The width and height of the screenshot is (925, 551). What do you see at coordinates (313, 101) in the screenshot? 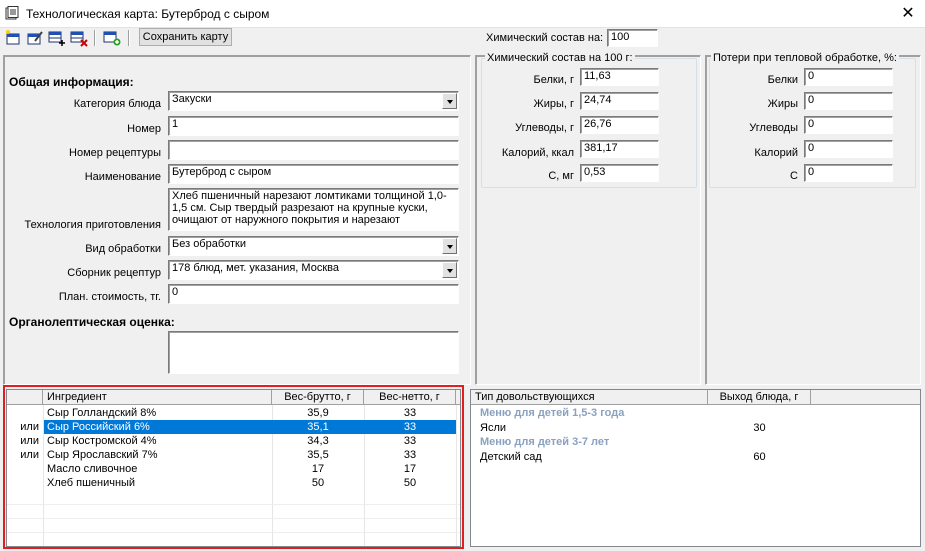
I see `category-select: Закуски` at bounding box center [313, 101].